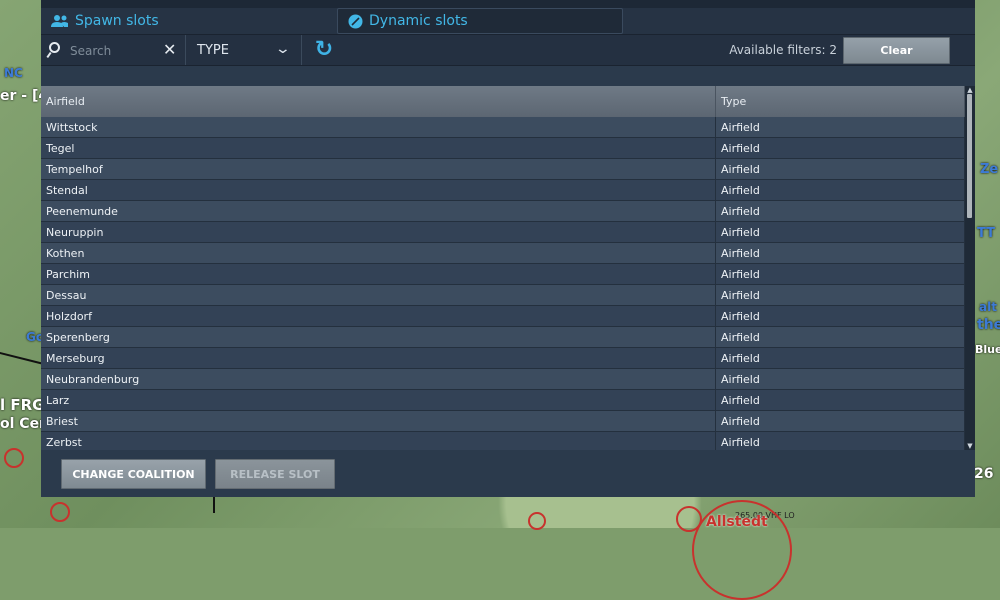  Describe the element at coordinates (970, 90) in the screenshot. I see `scroll-up-arrow-icon: ▲` at that location.